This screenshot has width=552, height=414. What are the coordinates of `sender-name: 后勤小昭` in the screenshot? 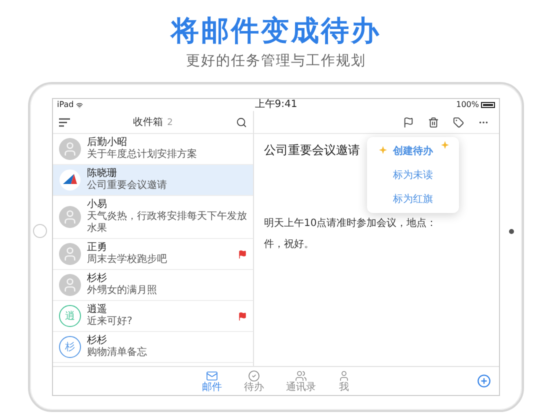 It's located at (107, 142).